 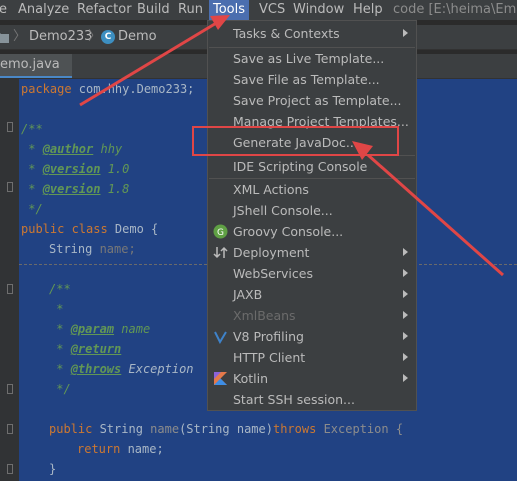 What do you see at coordinates (30, 64) in the screenshot?
I see `tab-label: emo.java` at bounding box center [30, 64].